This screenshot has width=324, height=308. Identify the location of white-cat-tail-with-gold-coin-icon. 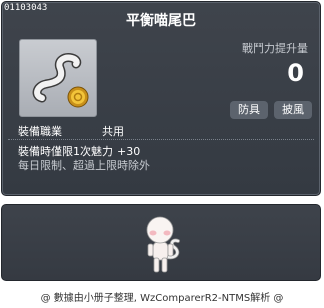
(60, 80).